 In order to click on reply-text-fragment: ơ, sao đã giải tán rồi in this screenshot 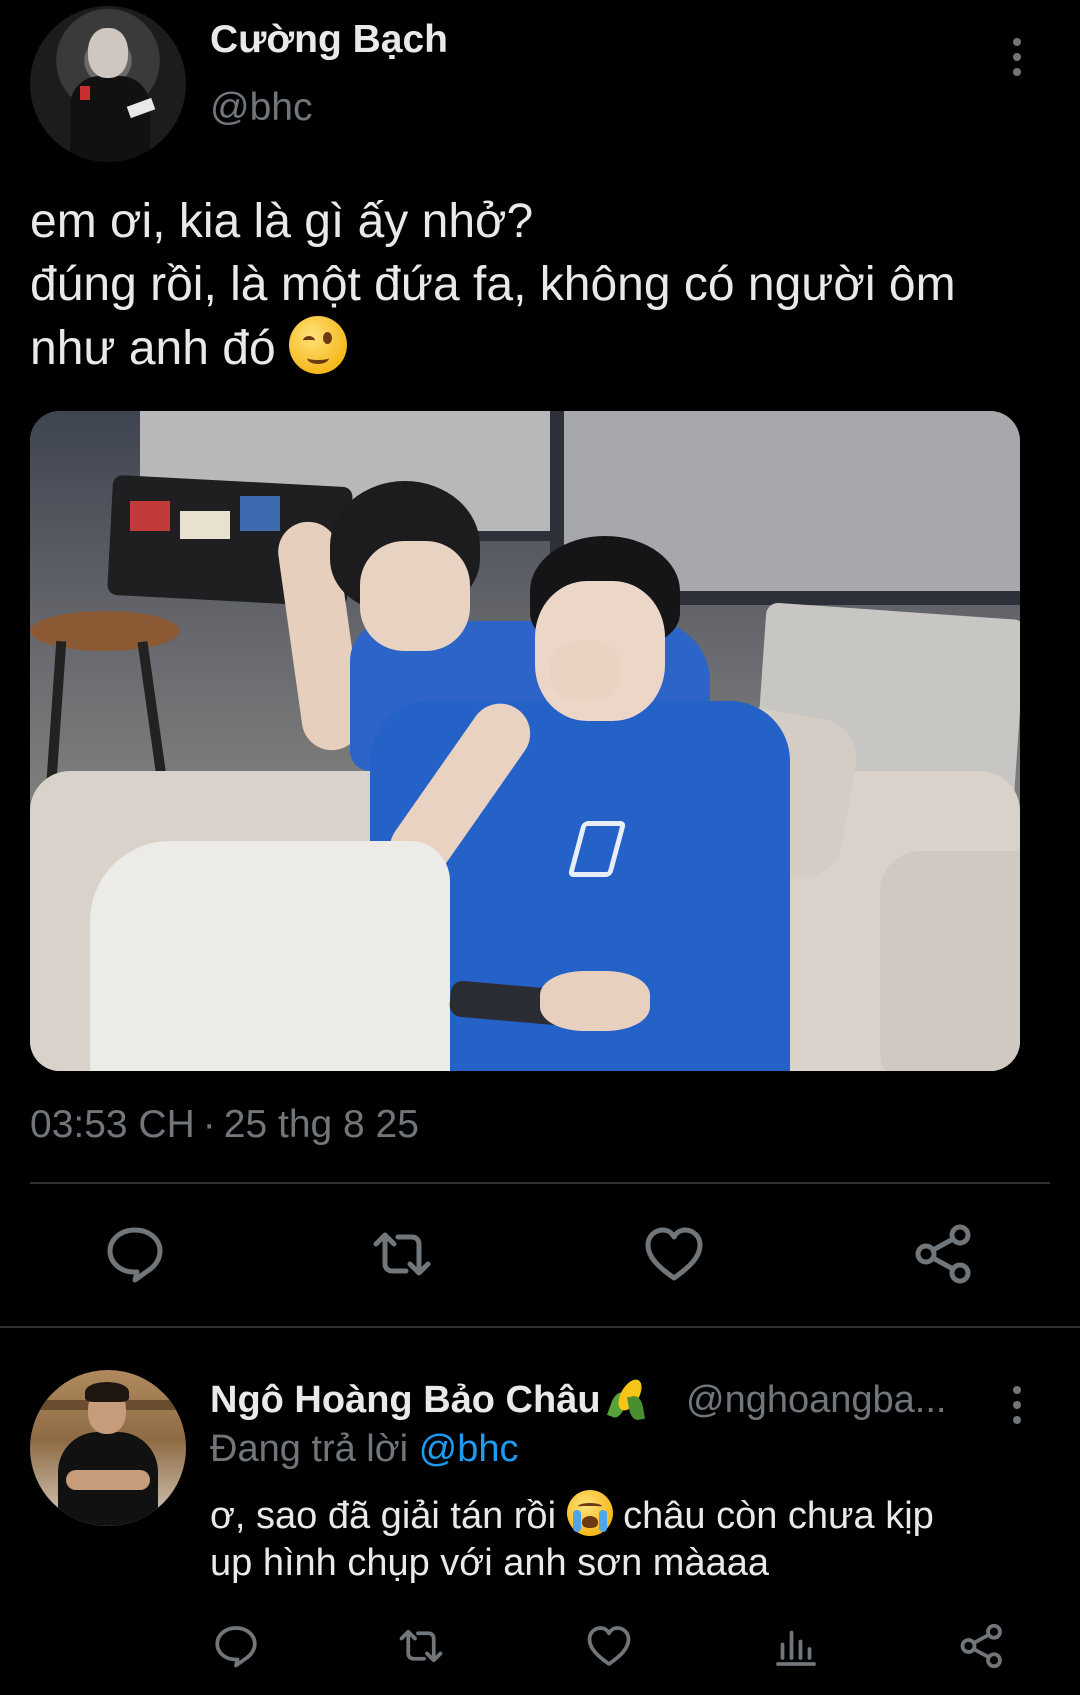, I will do `click(383, 1516)`.